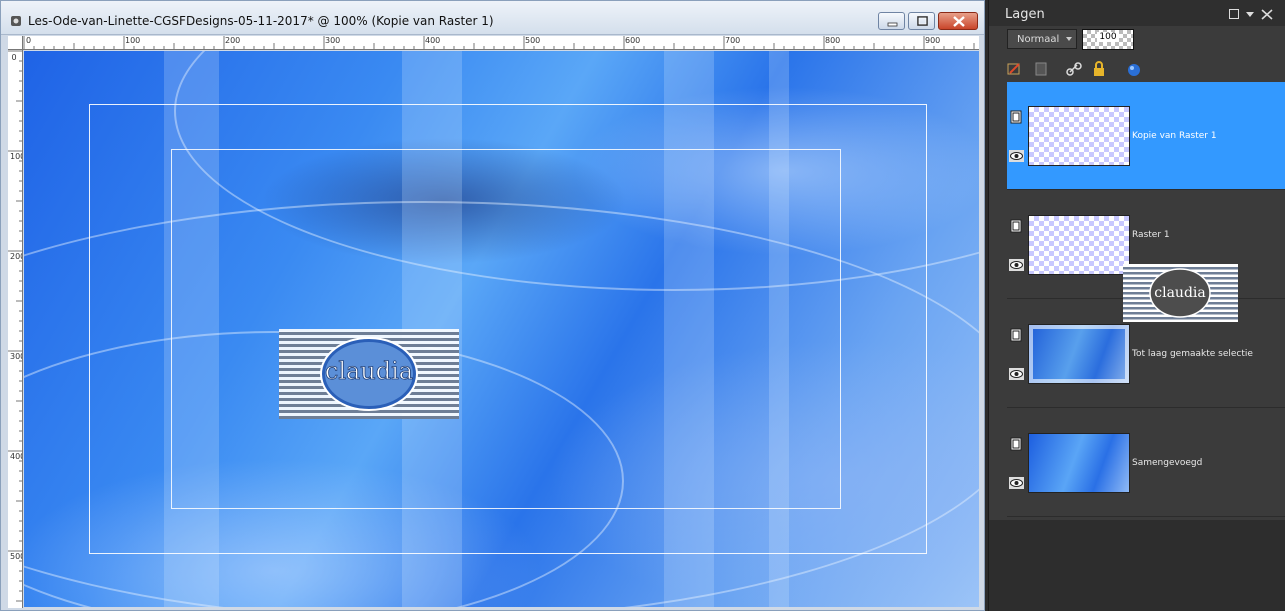 Image resolution: width=1285 pixels, height=611 pixels. What do you see at coordinates (1069, 39) in the screenshot?
I see `chevron-down-icon` at bounding box center [1069, 39].